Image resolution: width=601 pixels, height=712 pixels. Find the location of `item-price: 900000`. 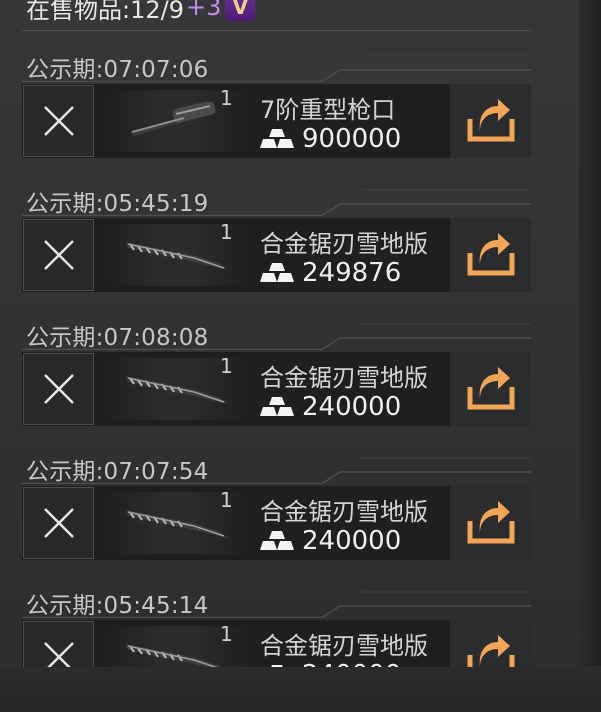

item-price: 900000 is located at coordinates (330, 139).